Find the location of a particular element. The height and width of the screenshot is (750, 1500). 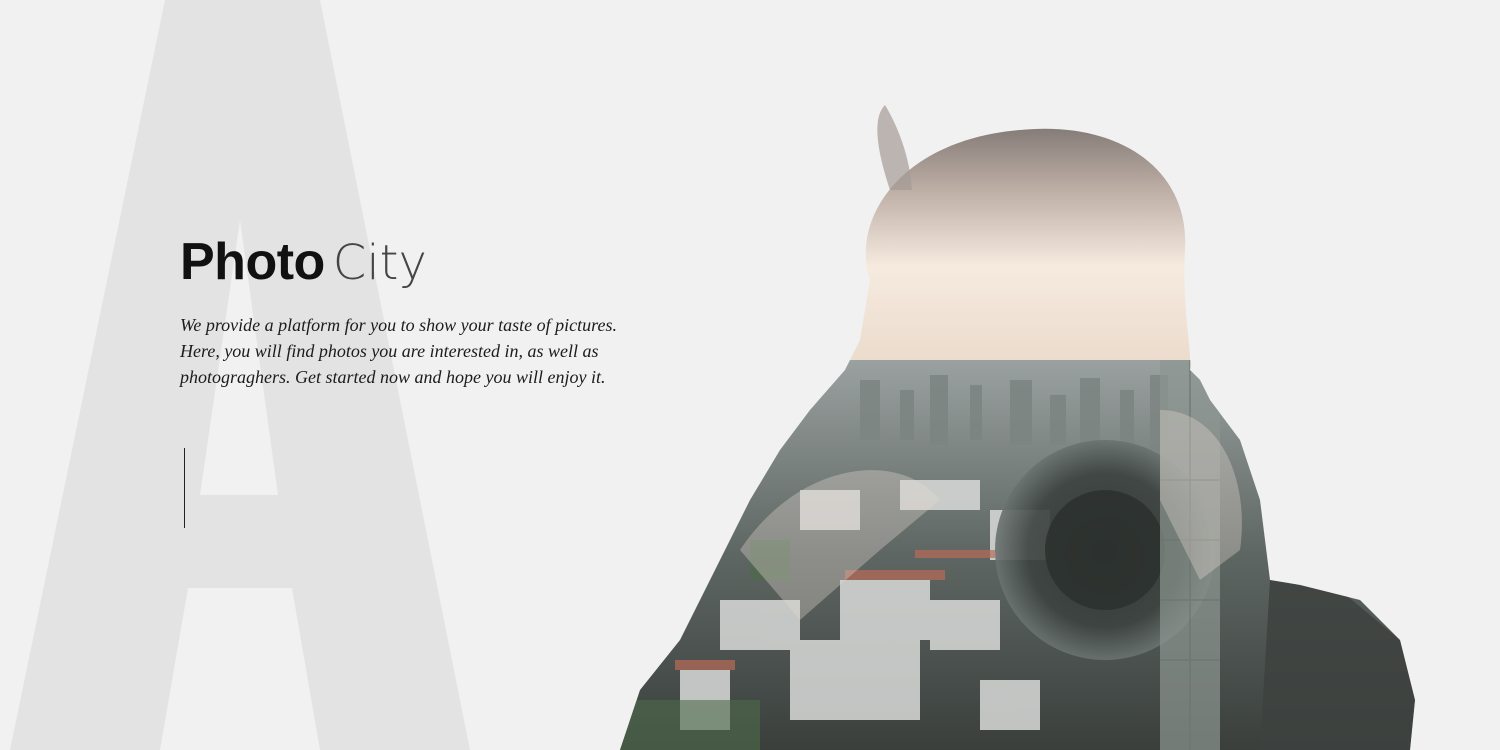

brand-title-light: City is located at coordinates (379, 263).